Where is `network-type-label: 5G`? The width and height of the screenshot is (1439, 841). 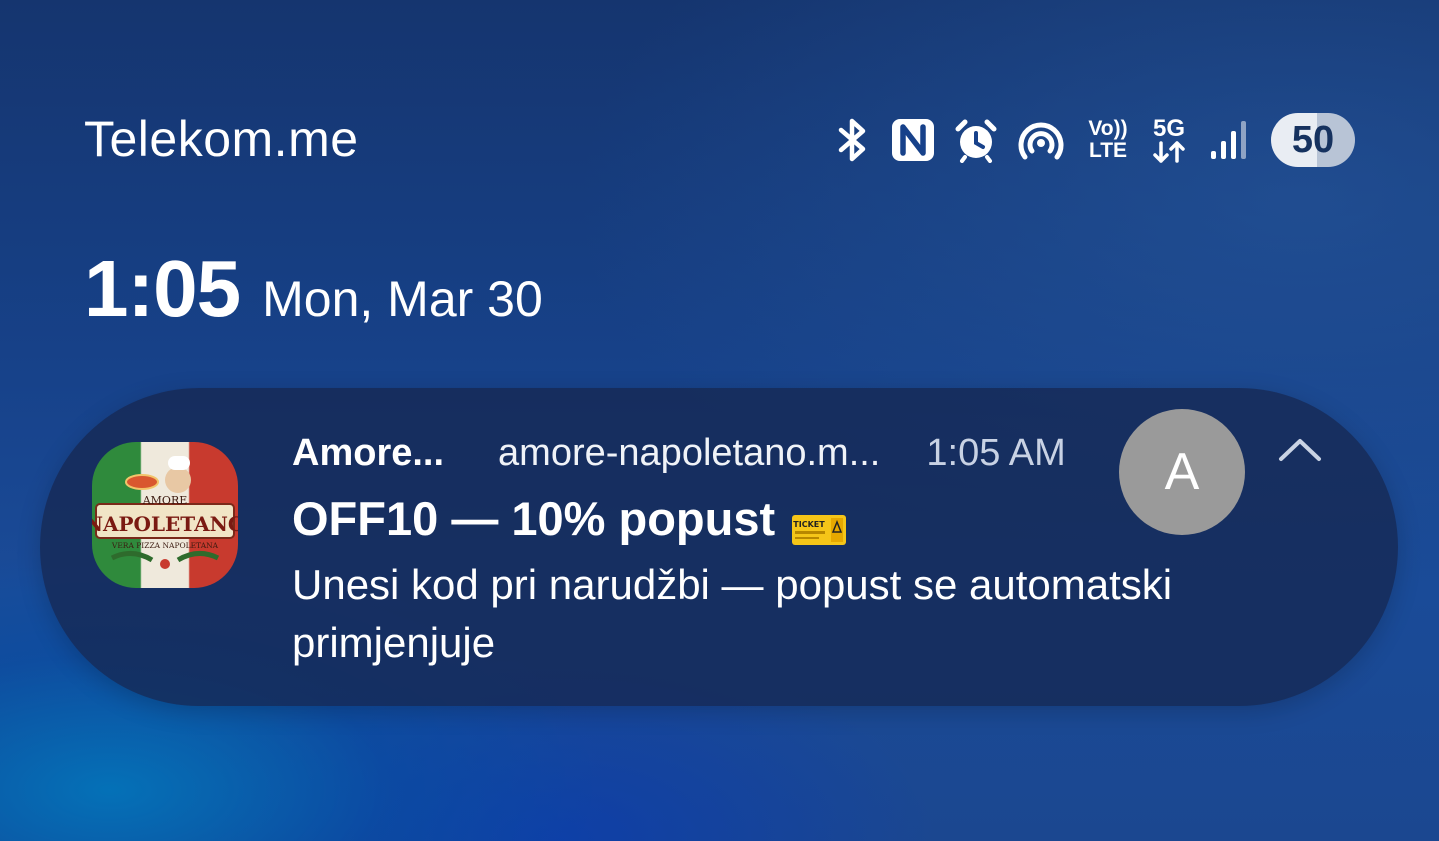 network-type-label: 5G is located at coordinates (1168, 128).